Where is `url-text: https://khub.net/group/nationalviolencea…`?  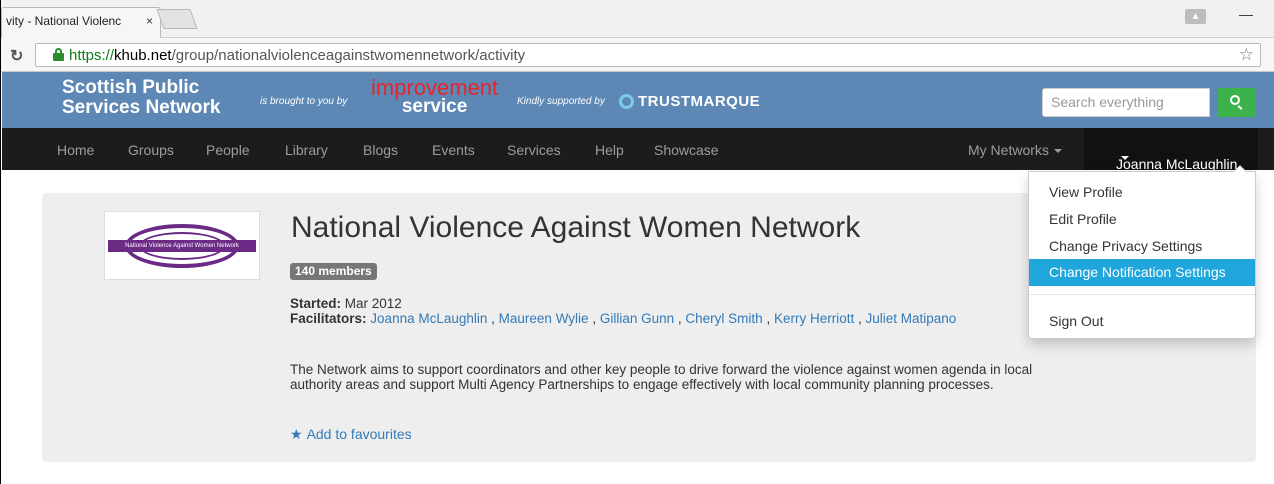
url-text: https://khub.net/group/nationalviolencea… is located at coordinates (297, 55).